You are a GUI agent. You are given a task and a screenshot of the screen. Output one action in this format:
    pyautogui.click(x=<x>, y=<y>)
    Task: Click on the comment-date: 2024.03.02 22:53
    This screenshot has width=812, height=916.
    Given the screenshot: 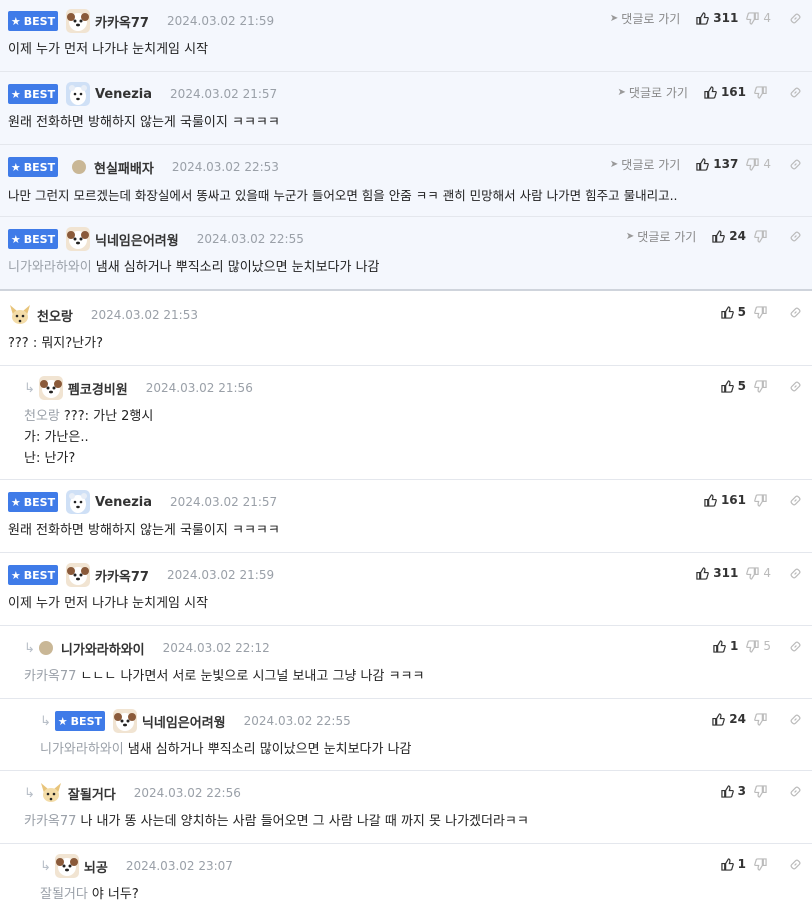 What is the action you would take?
    pyautogui.click(x=225, y=167)
    